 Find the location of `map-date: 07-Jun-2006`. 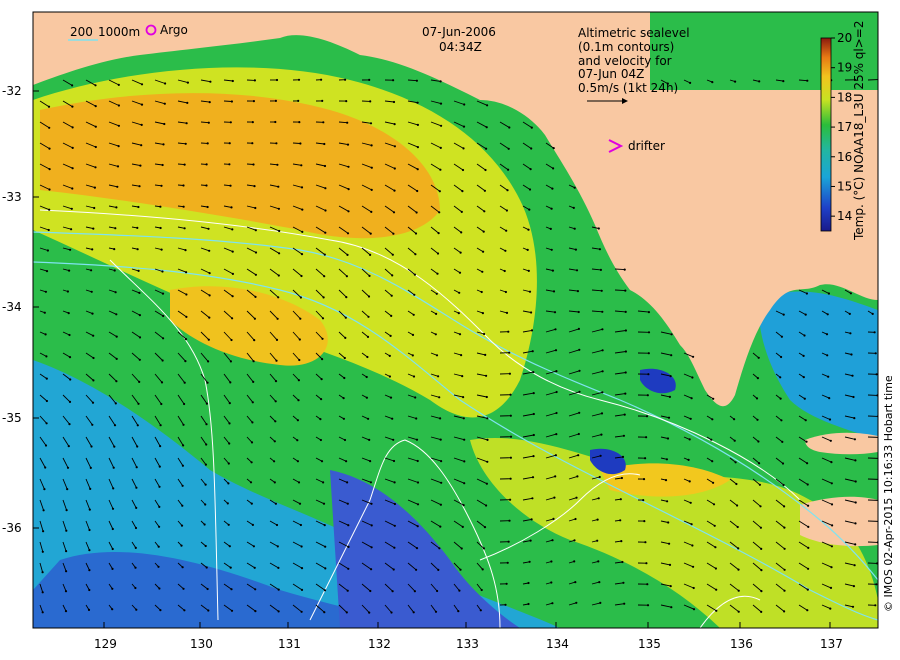

map-date: 07-Jun-2006 is located at coordinates (459, 32).